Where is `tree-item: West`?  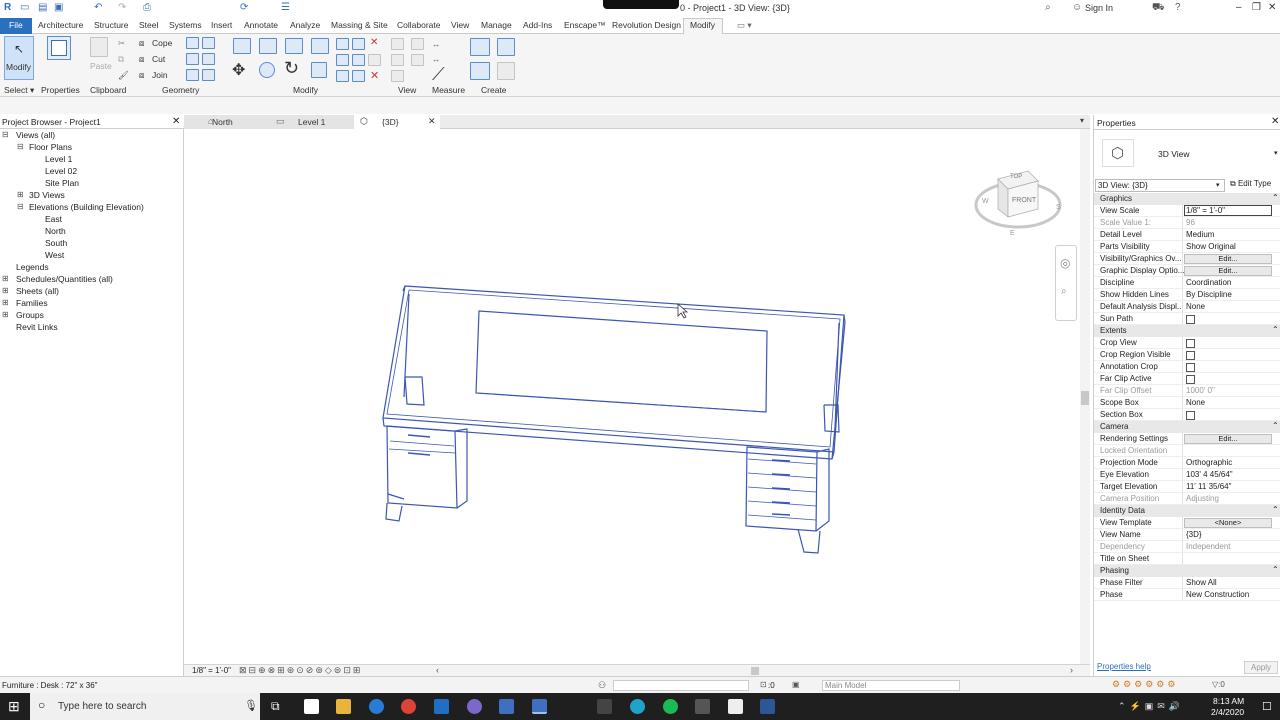 tree-item: West is located at coordinates (54, 255).